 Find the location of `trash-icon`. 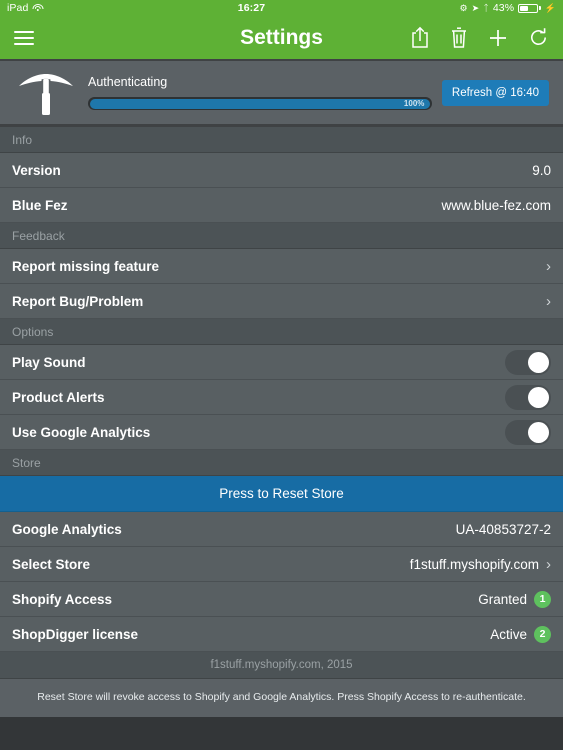

trash-icon is located at coordinates (459, 37).